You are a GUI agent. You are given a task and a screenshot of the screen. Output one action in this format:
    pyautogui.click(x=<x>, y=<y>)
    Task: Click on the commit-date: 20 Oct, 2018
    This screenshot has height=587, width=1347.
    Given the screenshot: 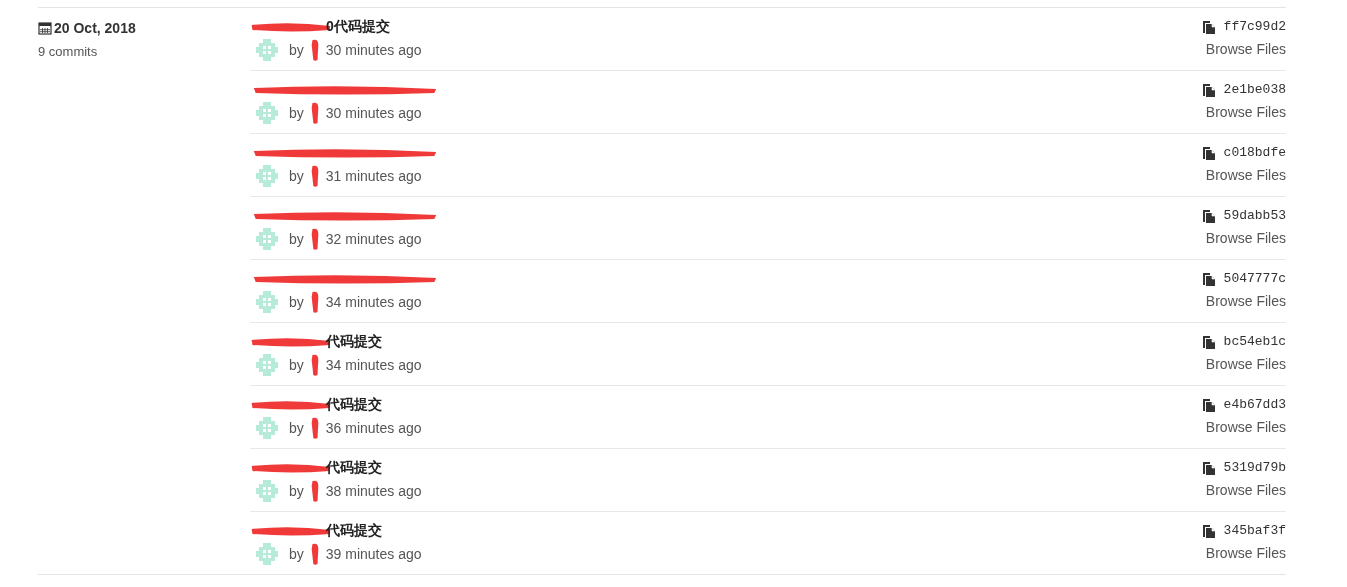 What is the action you would take?
    pyautogui.click(x=95, y=28)
    